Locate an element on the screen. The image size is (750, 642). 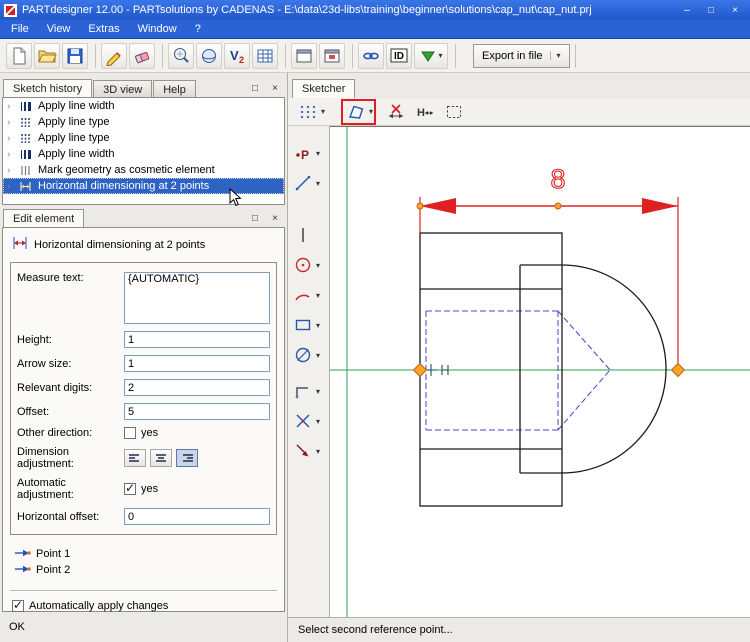
offset-input is located at coordinates (197, 411).